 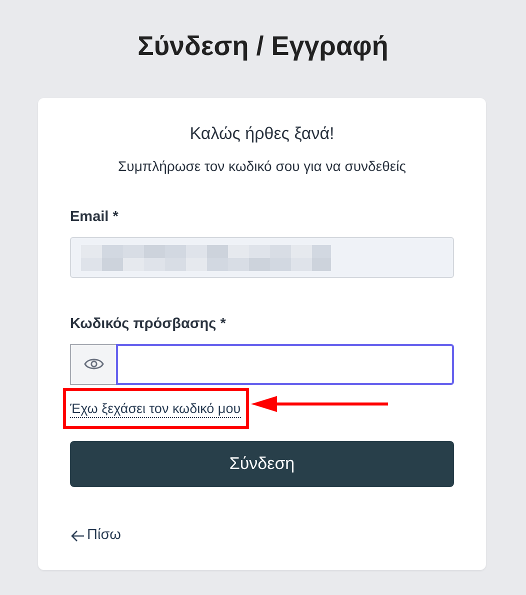 What do you see at coordinates (263, 46) in the screenshot?
I see `page-title: Σύνδεση / Εγγραφή` at bounding box center [263, 46].